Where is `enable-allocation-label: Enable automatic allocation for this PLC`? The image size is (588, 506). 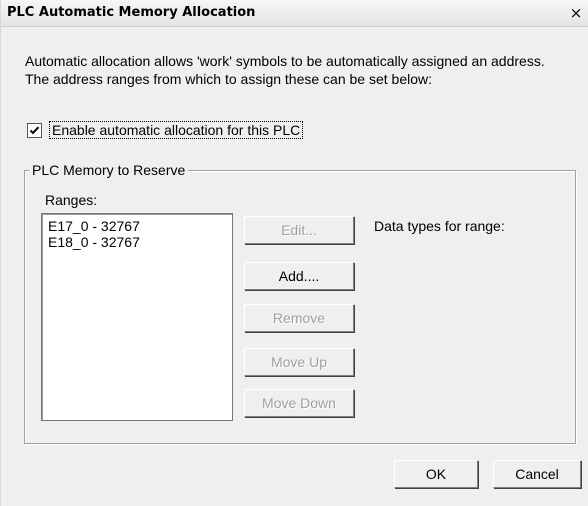 enable-allocation-label: Enable automatic allocation for this PLC is located at coordinates (176, 130).